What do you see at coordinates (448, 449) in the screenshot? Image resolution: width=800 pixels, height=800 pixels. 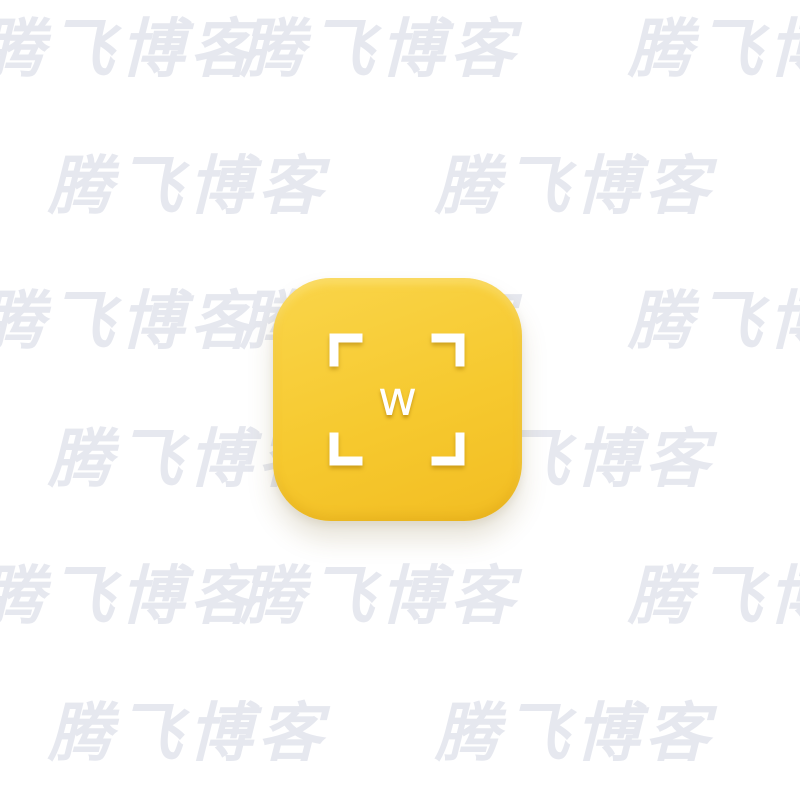 I see `frame-corner-bottom-right` at bounding box center [448, 449].